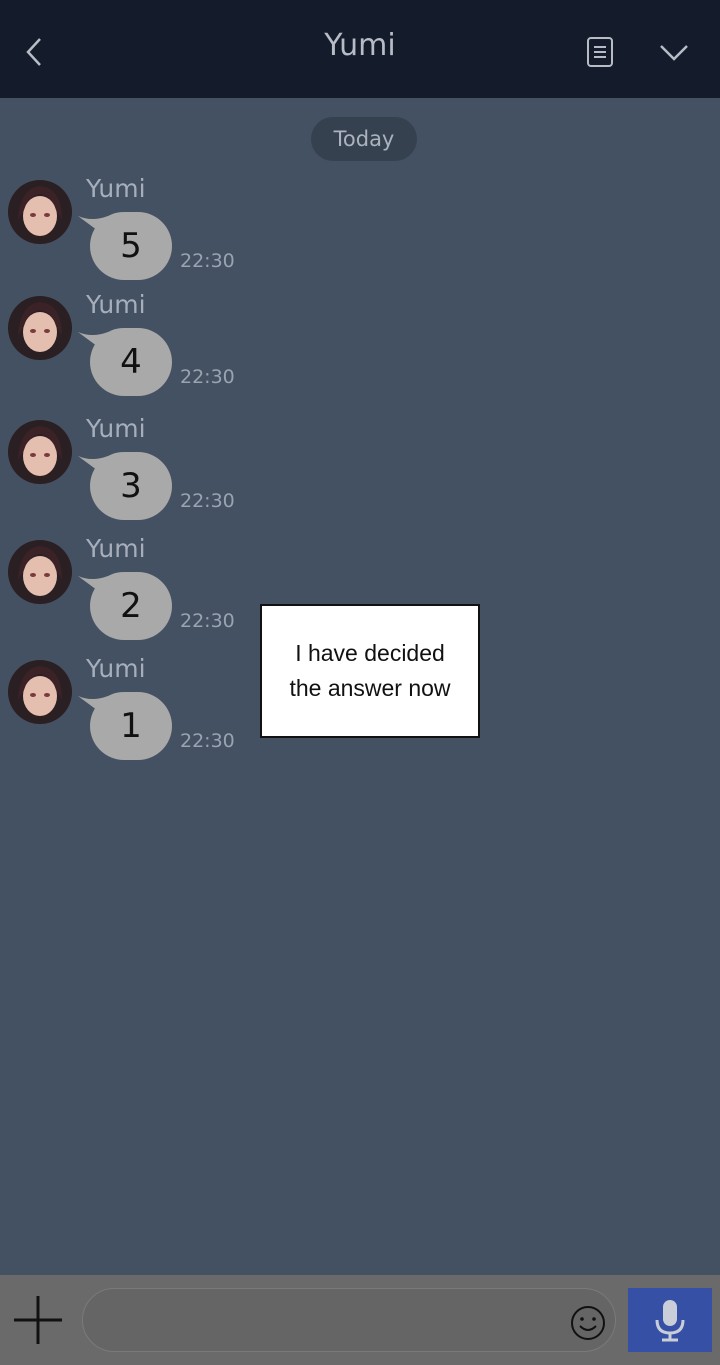  What do you see at coordinates (364, 139) in the screenshot?
I see `date-separator: Today` at bounding box center [364, 139].